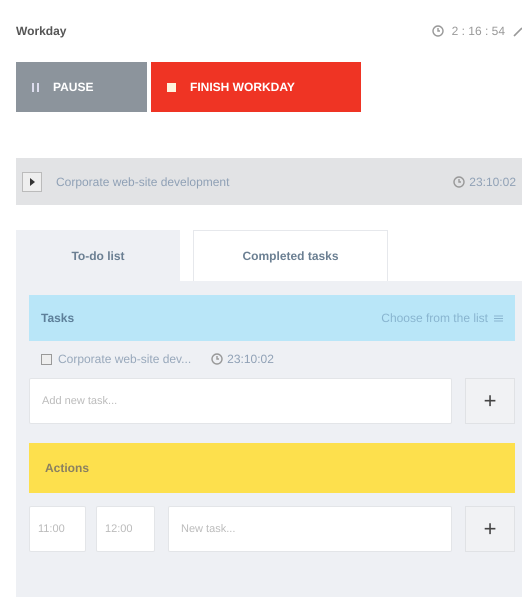 This screenshot has width=522, height=599. I want to click on finish-workday-button: FINISH WORKDAY, so click(256, 87).